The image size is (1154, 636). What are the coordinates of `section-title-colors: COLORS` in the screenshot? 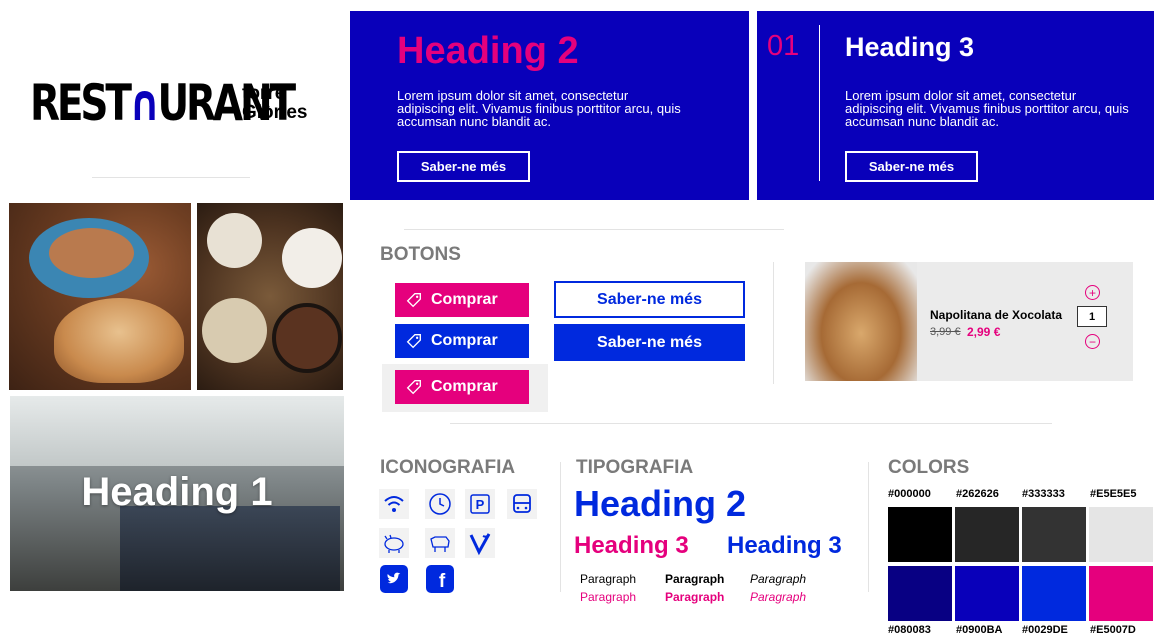 It's located at (929, 467).